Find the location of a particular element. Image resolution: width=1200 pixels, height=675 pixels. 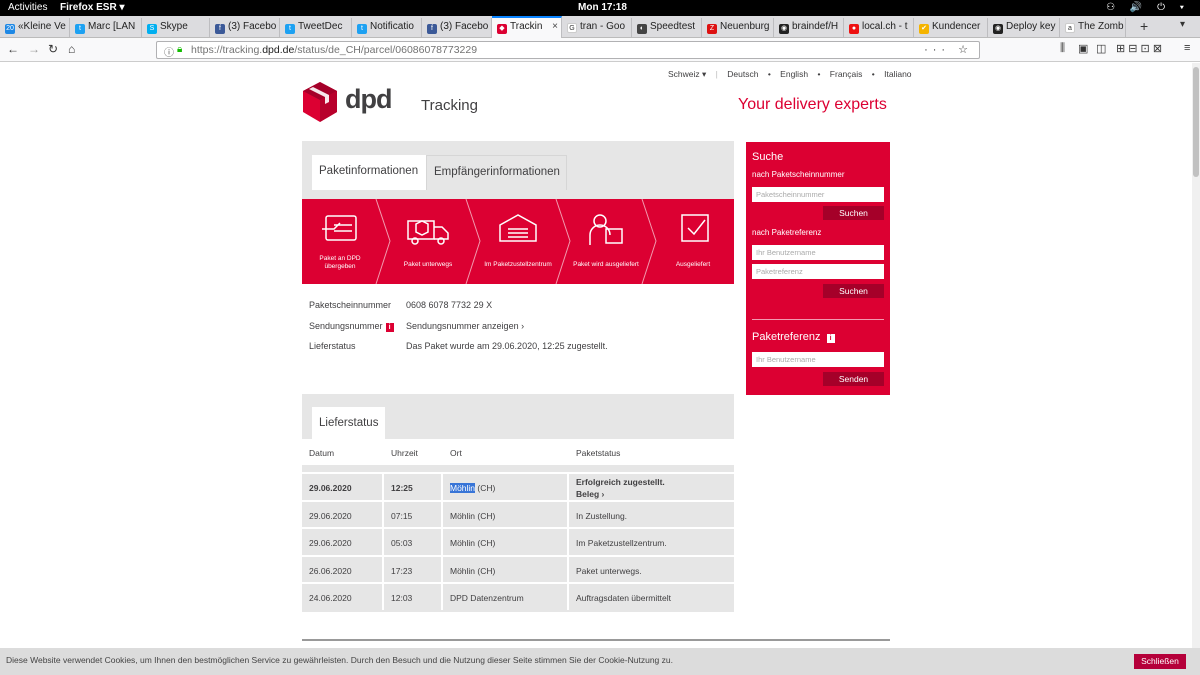

cell-time: 12:03 is located at coordinates (413, 597).